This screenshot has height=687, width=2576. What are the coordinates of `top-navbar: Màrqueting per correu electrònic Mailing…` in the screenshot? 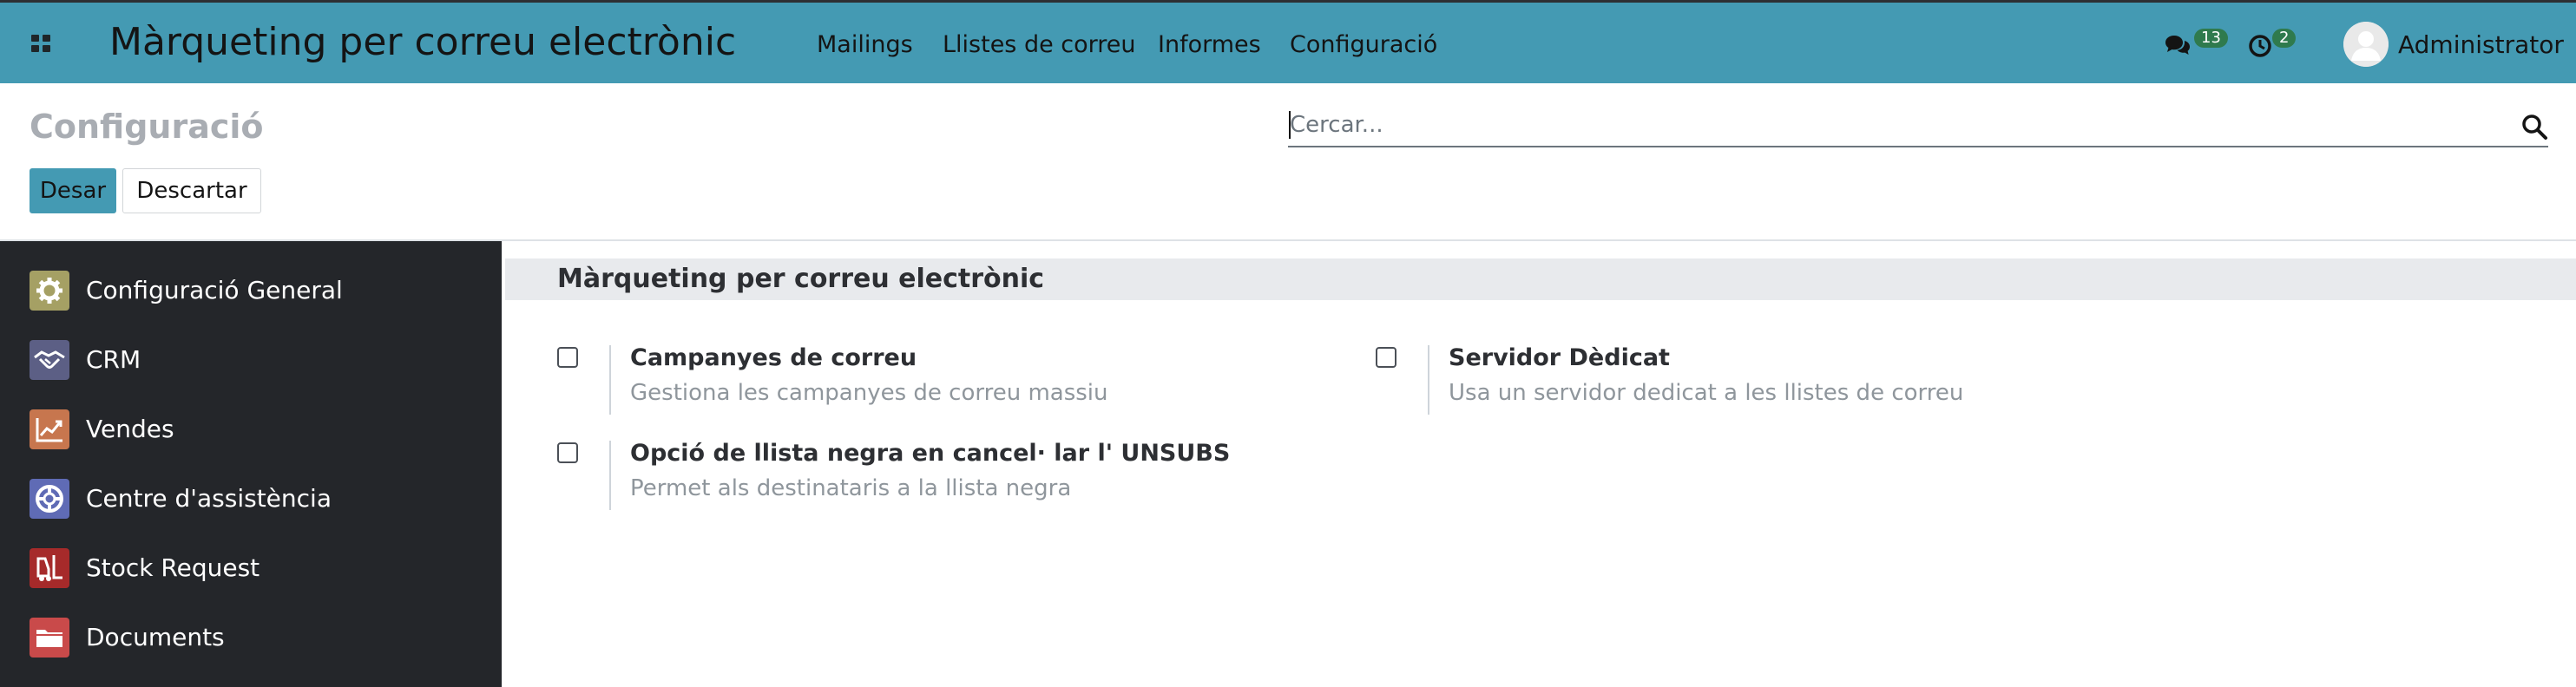 It's located at (1288, 41).